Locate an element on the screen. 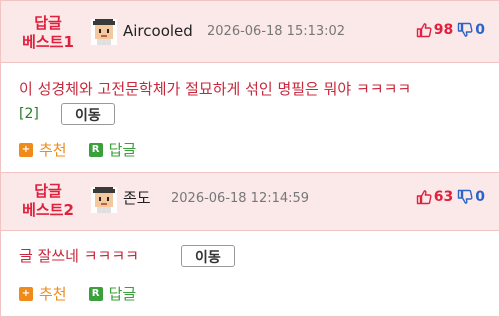 The width and height of the screenshot is (500, 317). comment-text: 이 성경체와 고전문학체가 절묘하게 섞인 명필은 뭐야 ㅋㅋㅋㅋ is located at coordinates (215, 89).